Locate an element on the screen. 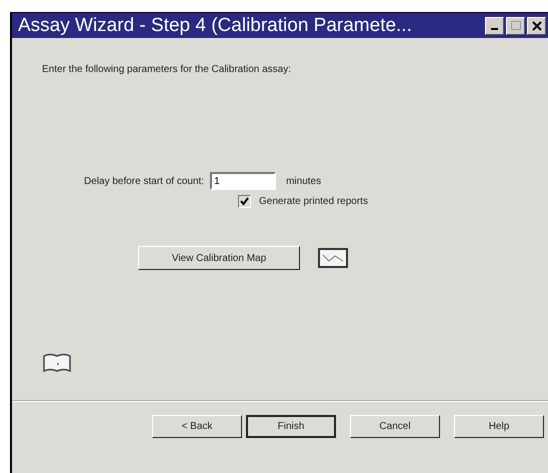  checkbox is located at coordinates (244, 201).